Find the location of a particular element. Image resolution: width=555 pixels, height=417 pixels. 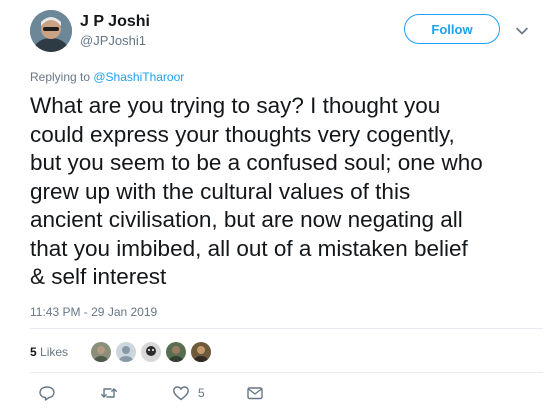

envelope-icon is located at coordinates (255, 393).